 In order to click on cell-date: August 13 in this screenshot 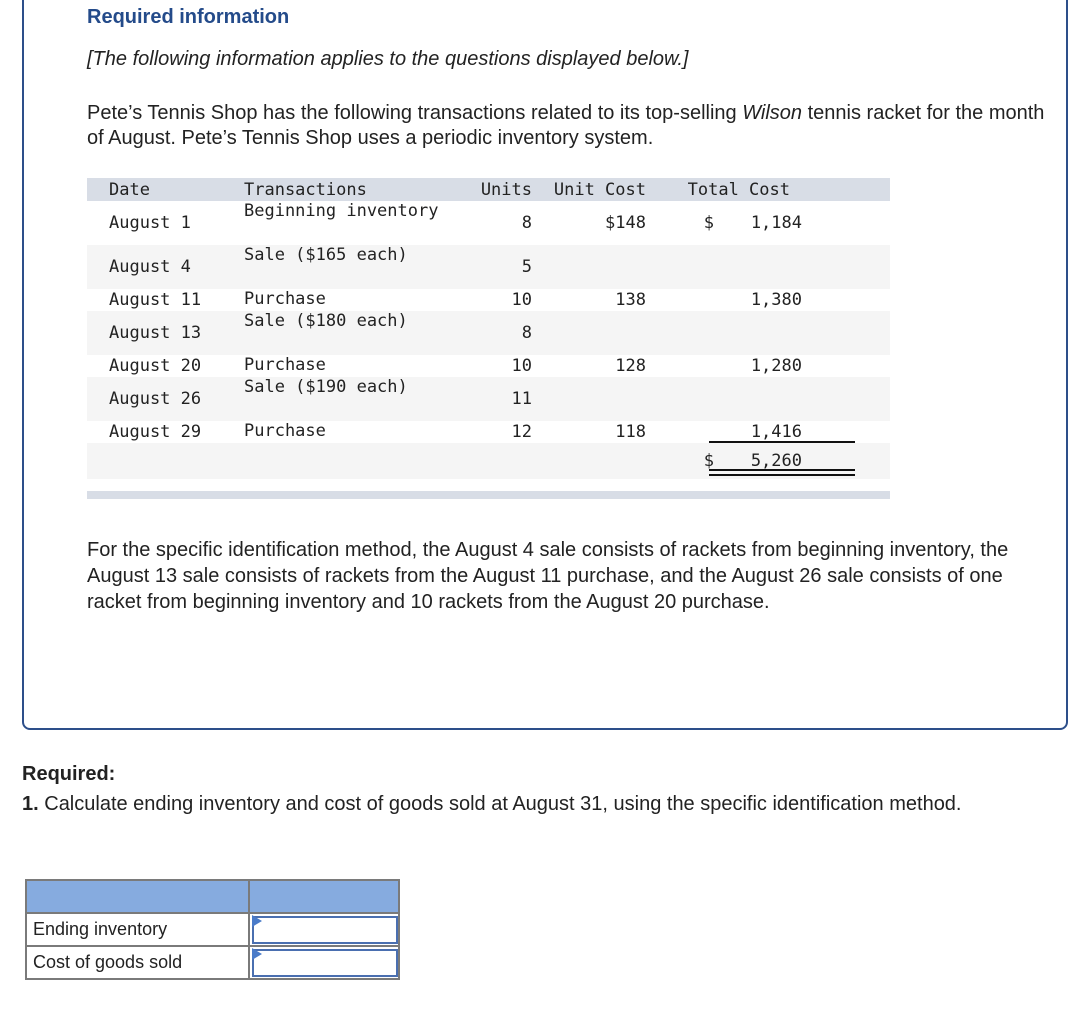, I will do `click(155, 333)`.